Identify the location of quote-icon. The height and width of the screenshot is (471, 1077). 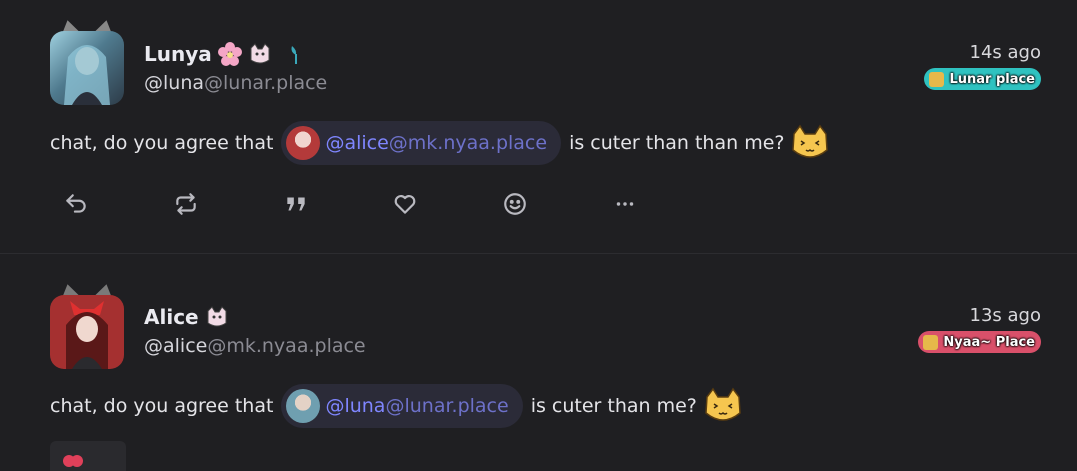
(296, 204).